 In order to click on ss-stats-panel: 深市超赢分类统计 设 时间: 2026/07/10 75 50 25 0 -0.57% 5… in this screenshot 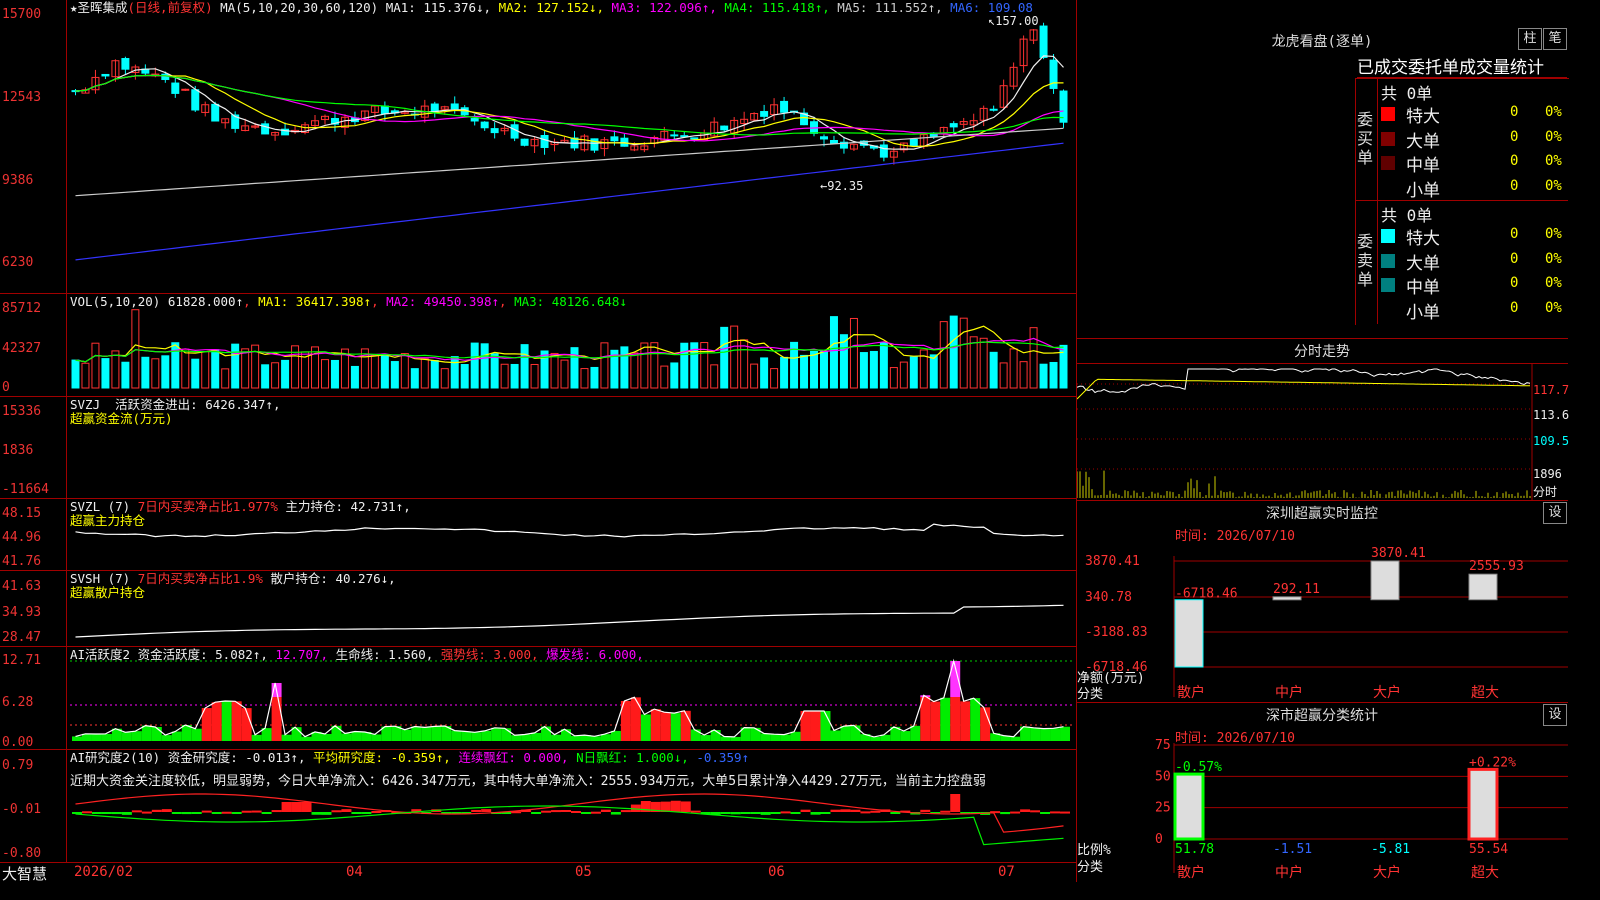, I will do `click(1322, 792)`.